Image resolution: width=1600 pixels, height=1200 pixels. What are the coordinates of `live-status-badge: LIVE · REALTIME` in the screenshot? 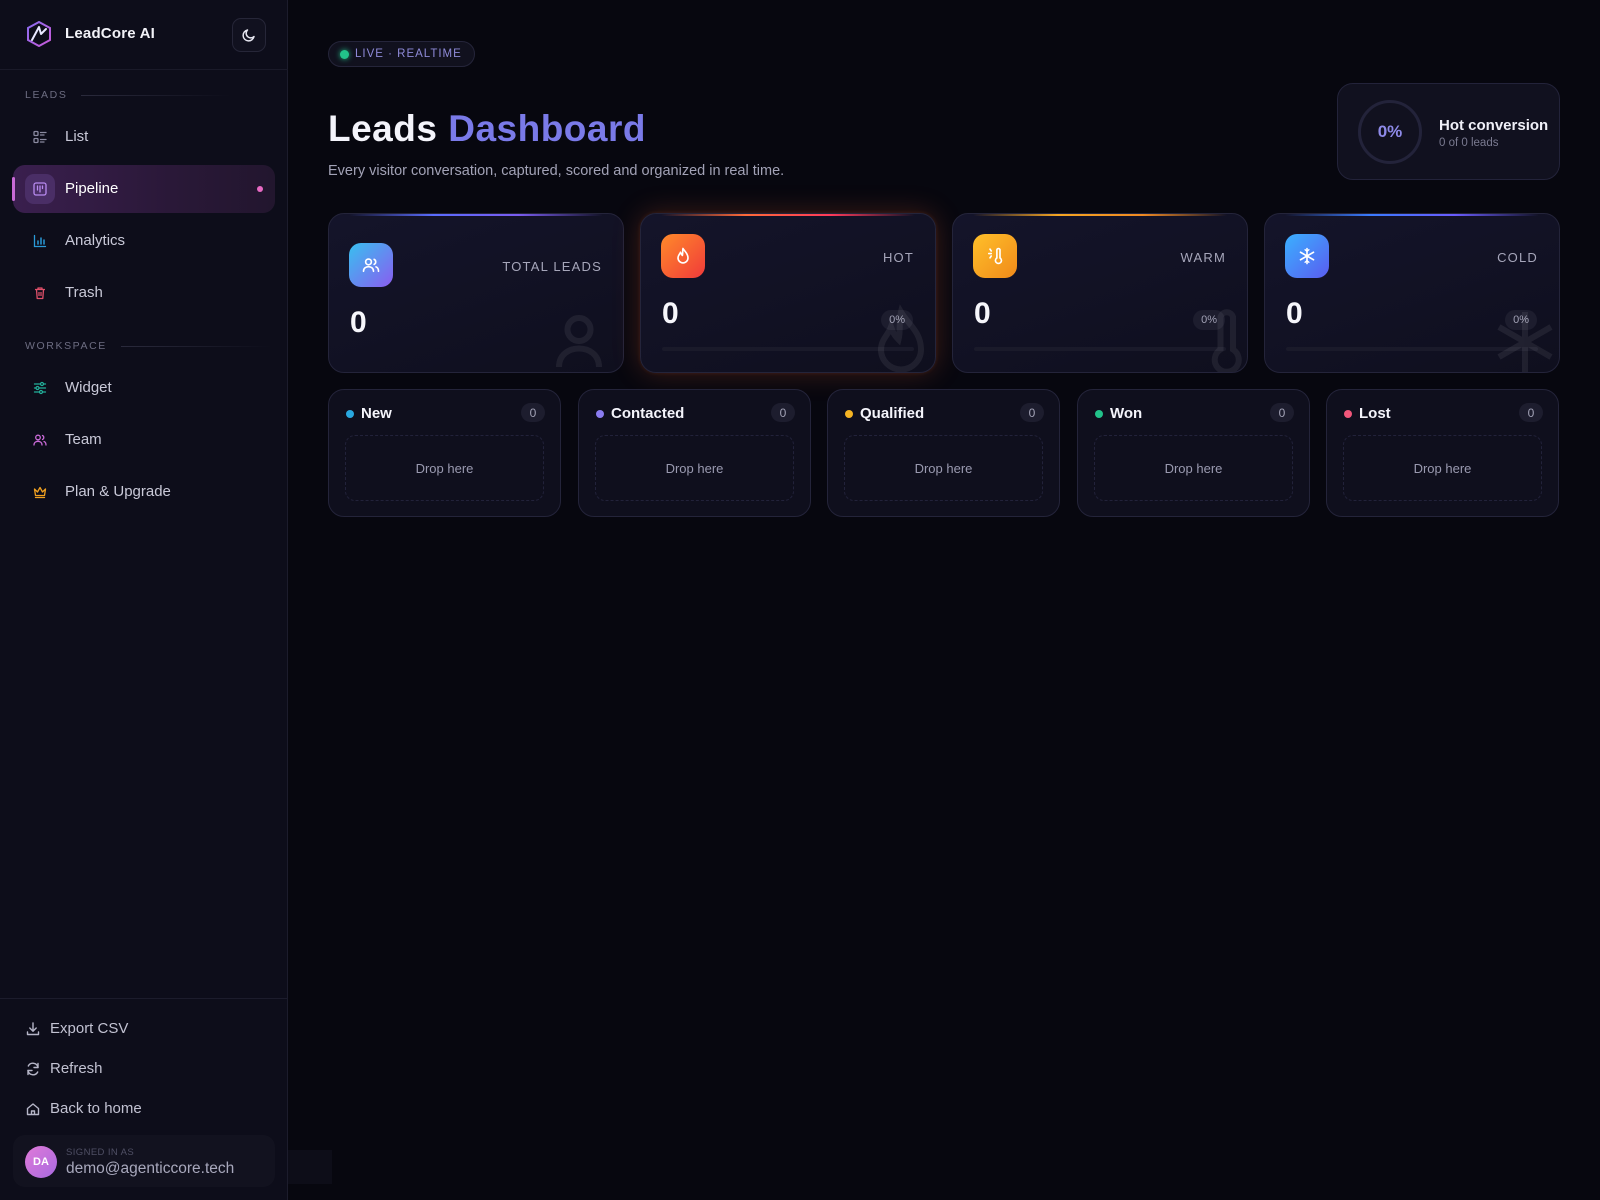 It's located at (401, 54).